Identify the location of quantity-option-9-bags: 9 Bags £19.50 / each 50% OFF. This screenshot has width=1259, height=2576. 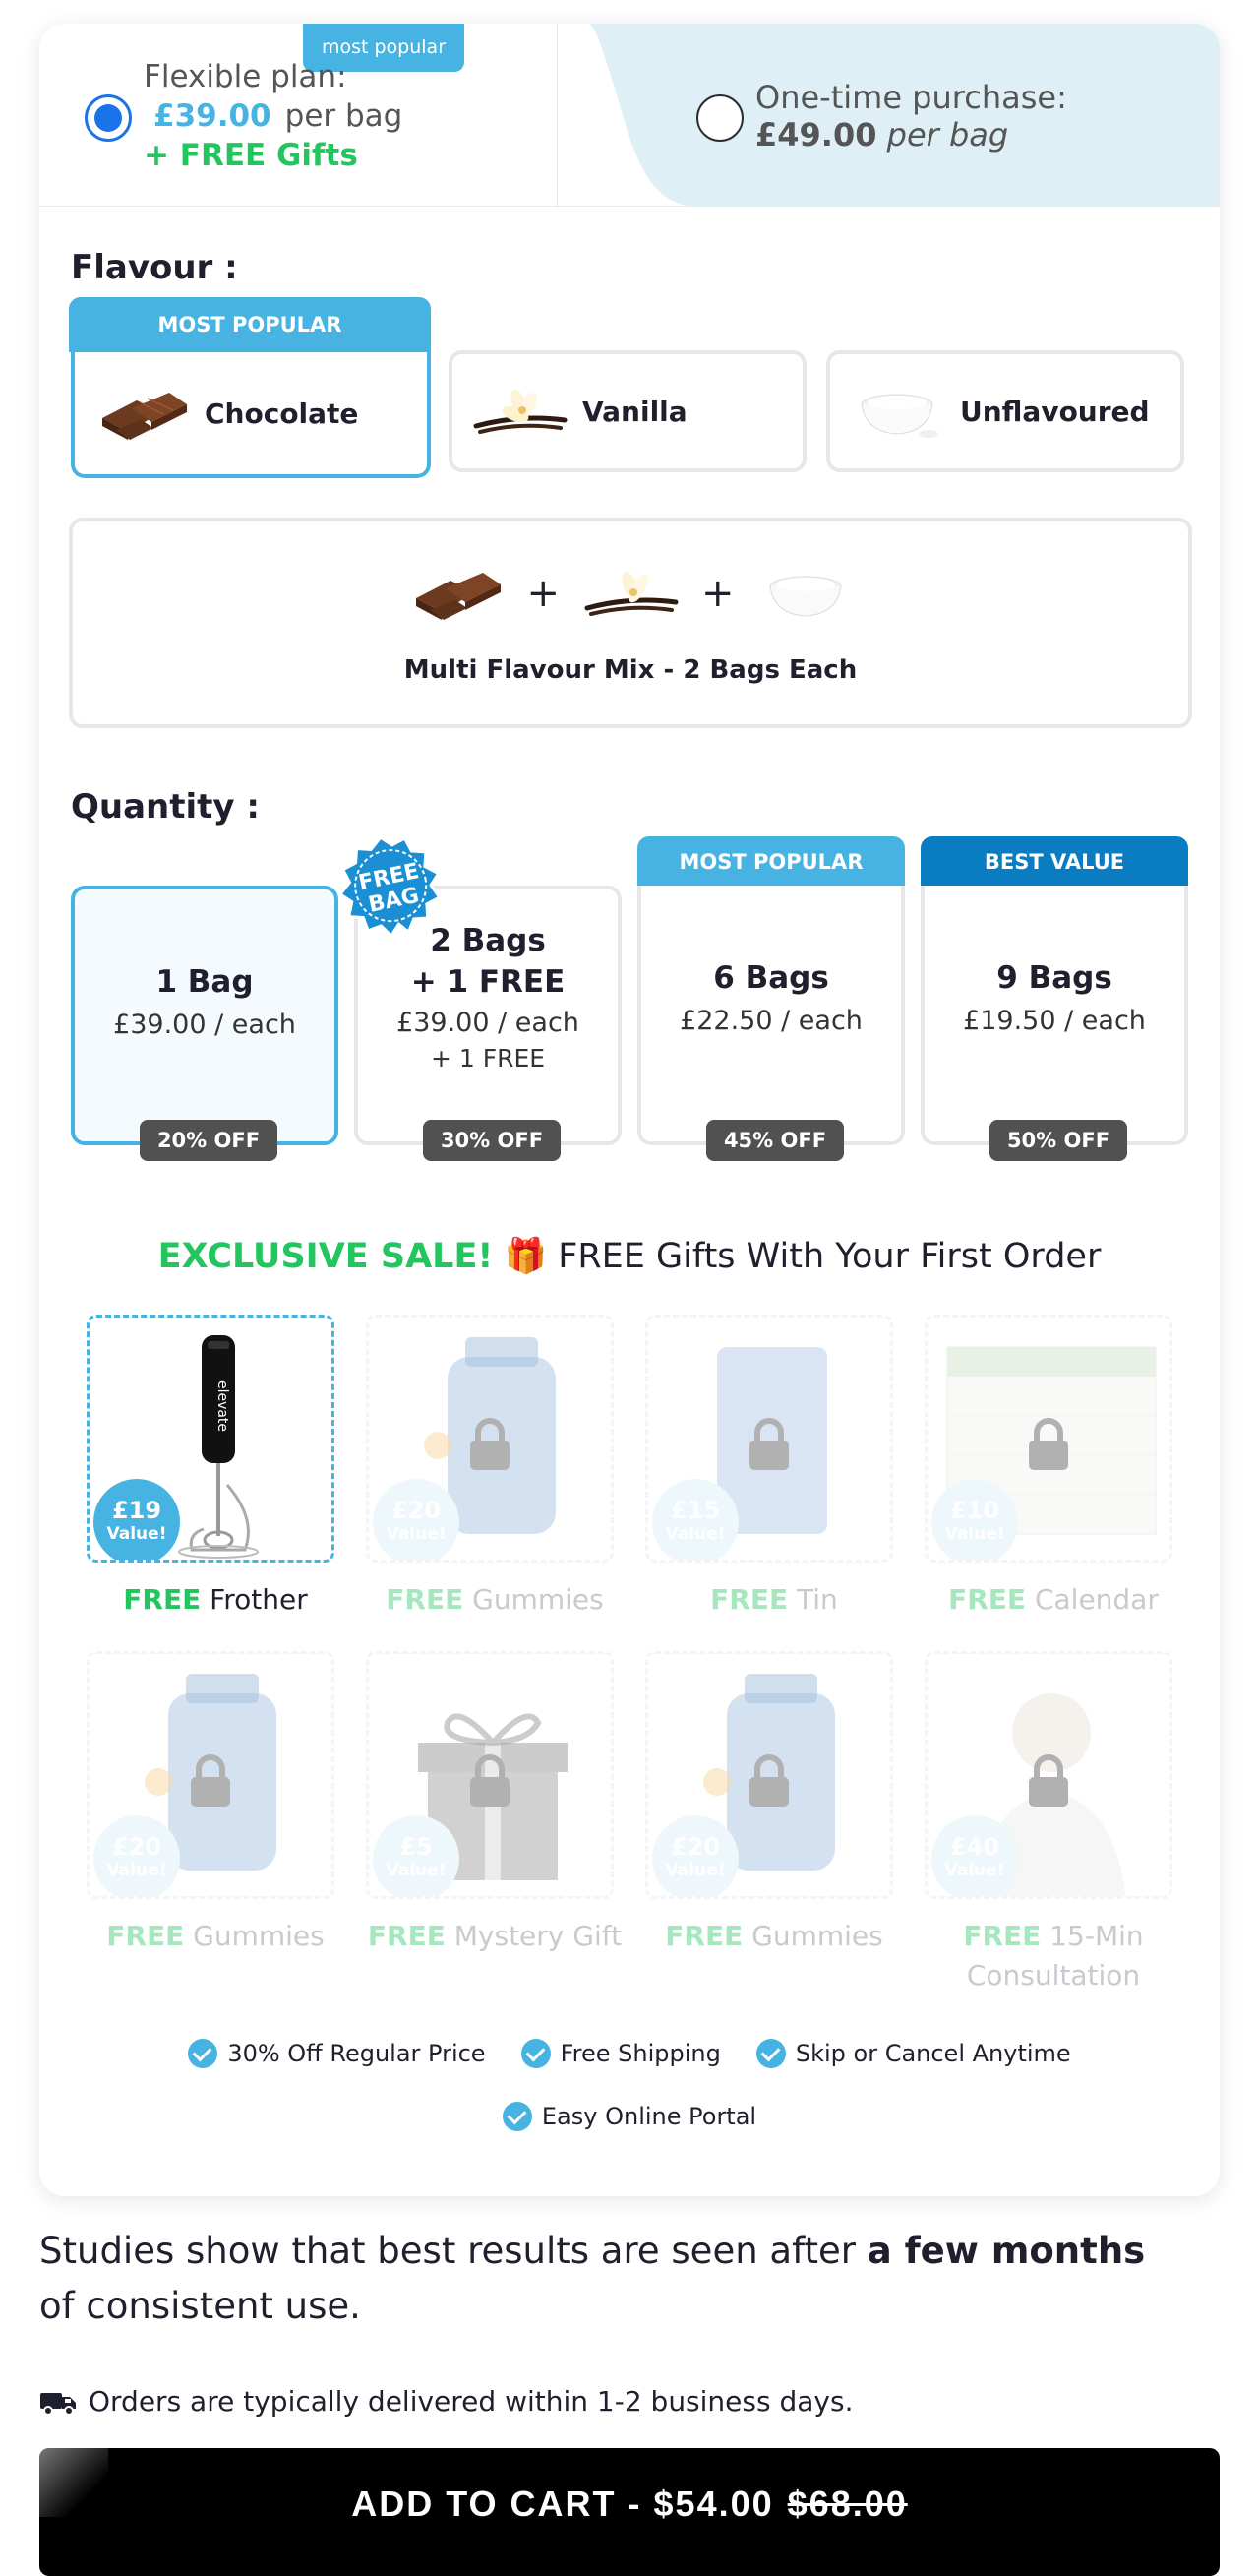
(1054, 1023).